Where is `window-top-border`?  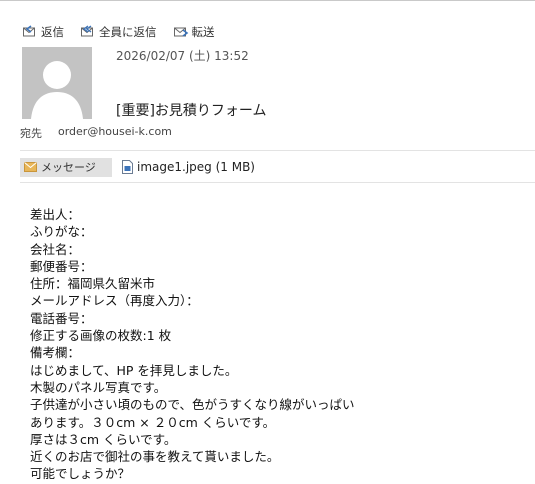 window-top-border is located at coordinates (267, 0).